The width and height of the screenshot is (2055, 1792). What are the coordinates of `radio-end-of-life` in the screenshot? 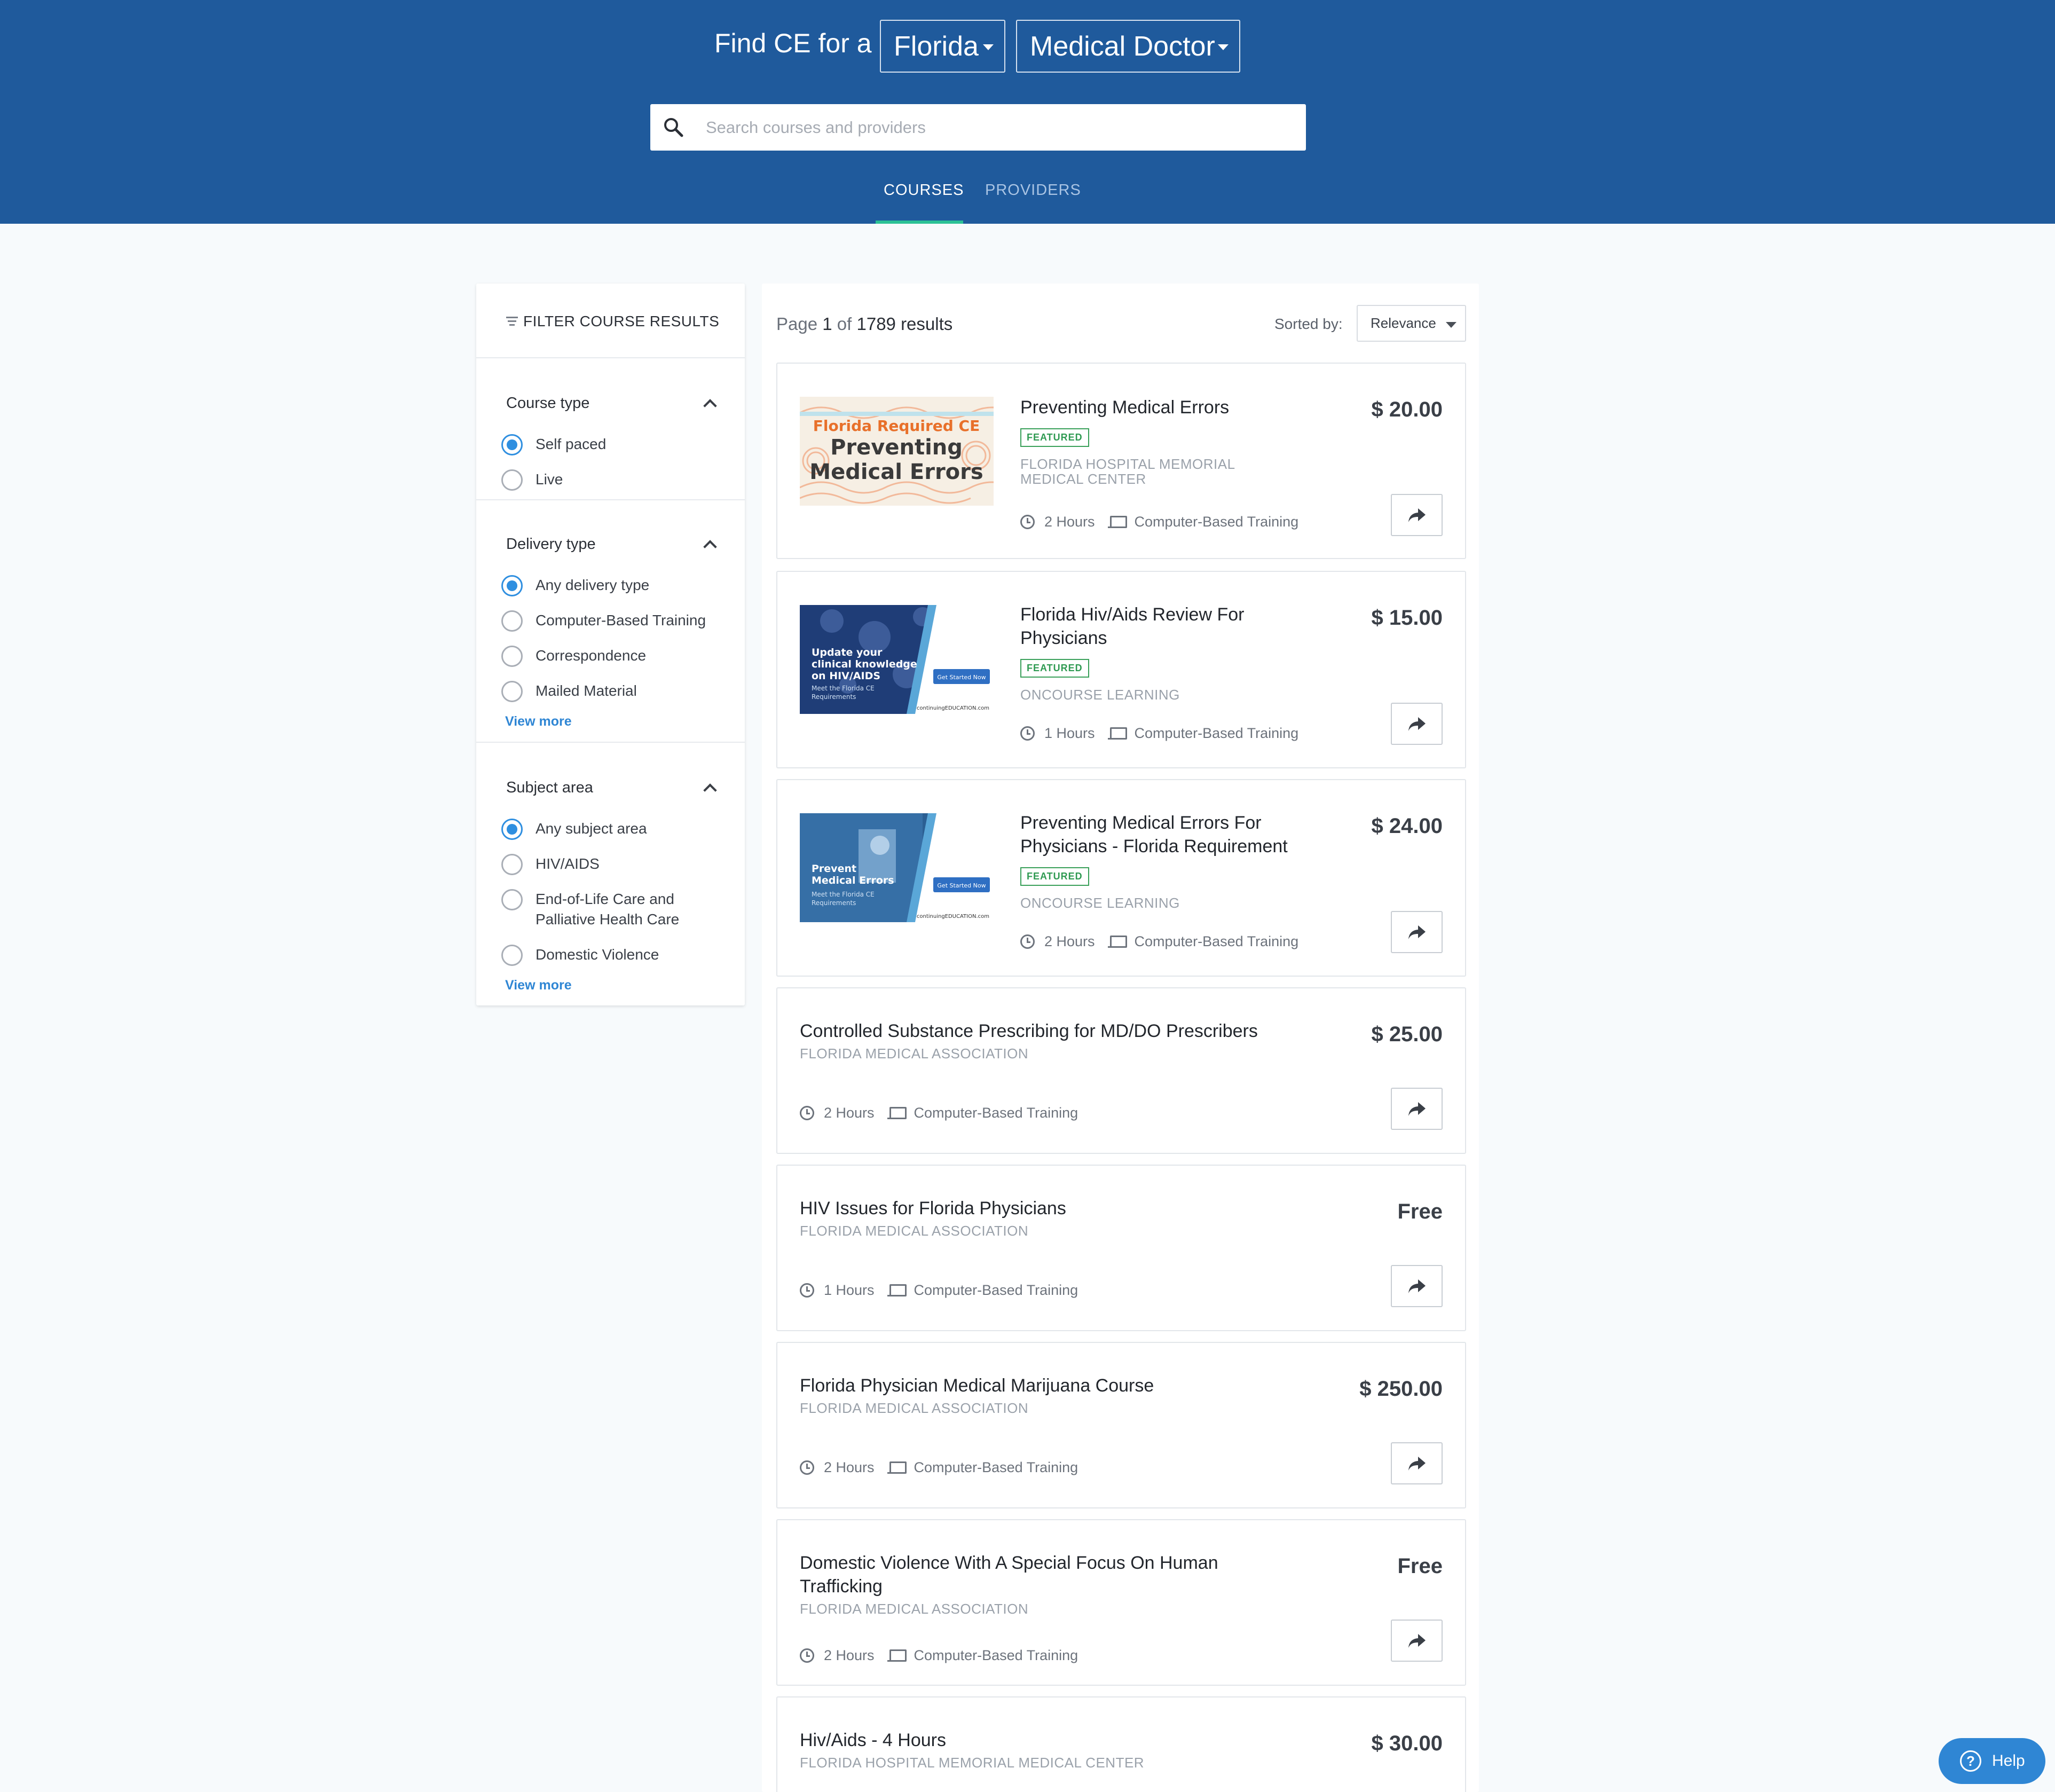 It's located at (512, 899).